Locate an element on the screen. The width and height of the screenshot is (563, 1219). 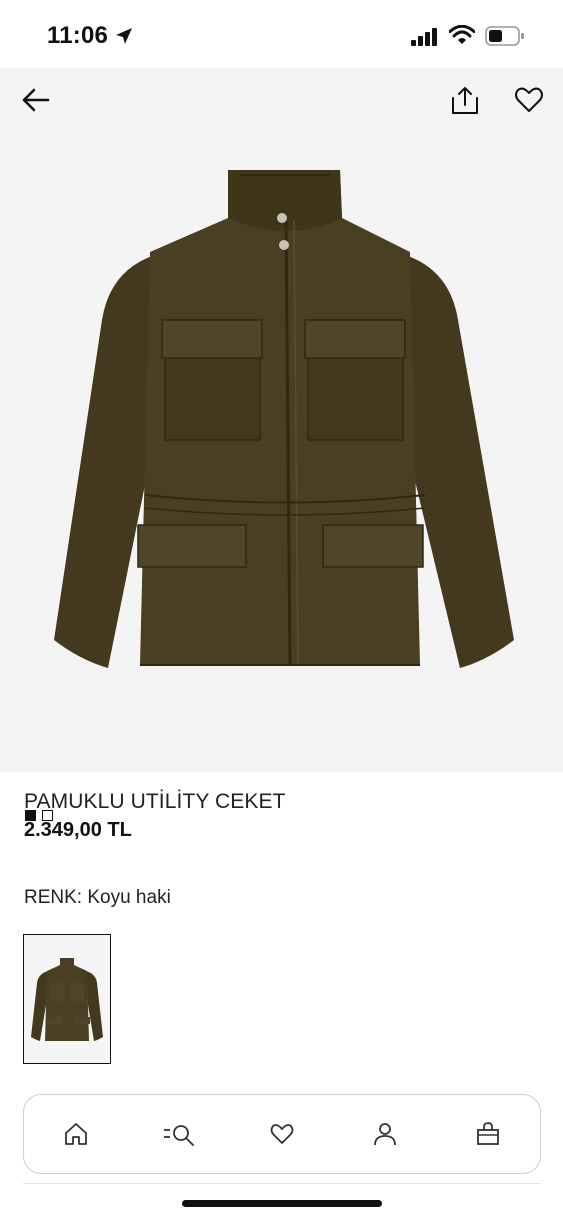
favorites-heart-icon is located at coordinates (282, 1134).